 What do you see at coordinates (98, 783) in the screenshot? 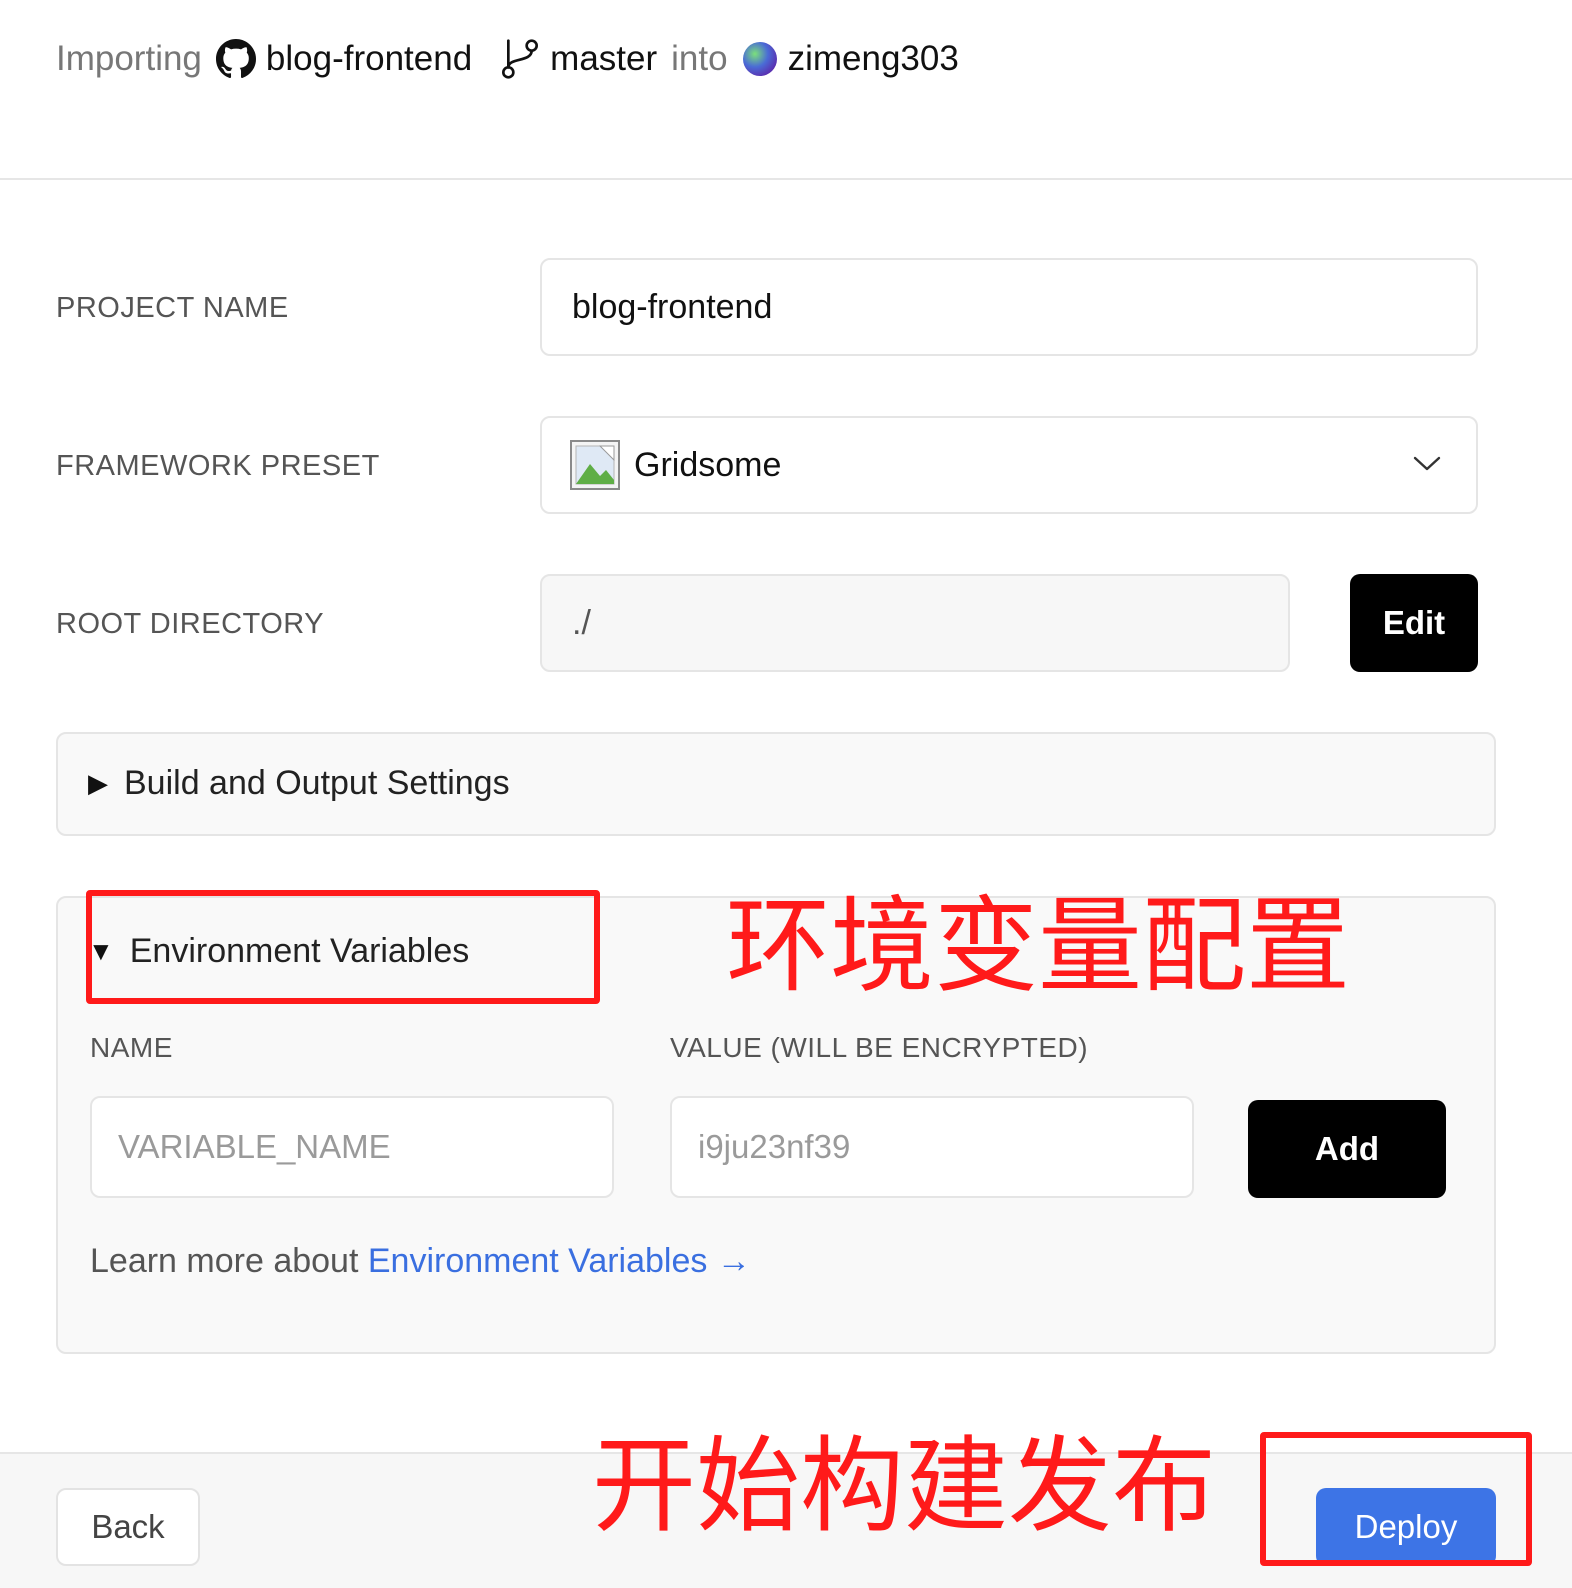
I see `triangle-right-icon: ▶` at bounding box center [98, 783].